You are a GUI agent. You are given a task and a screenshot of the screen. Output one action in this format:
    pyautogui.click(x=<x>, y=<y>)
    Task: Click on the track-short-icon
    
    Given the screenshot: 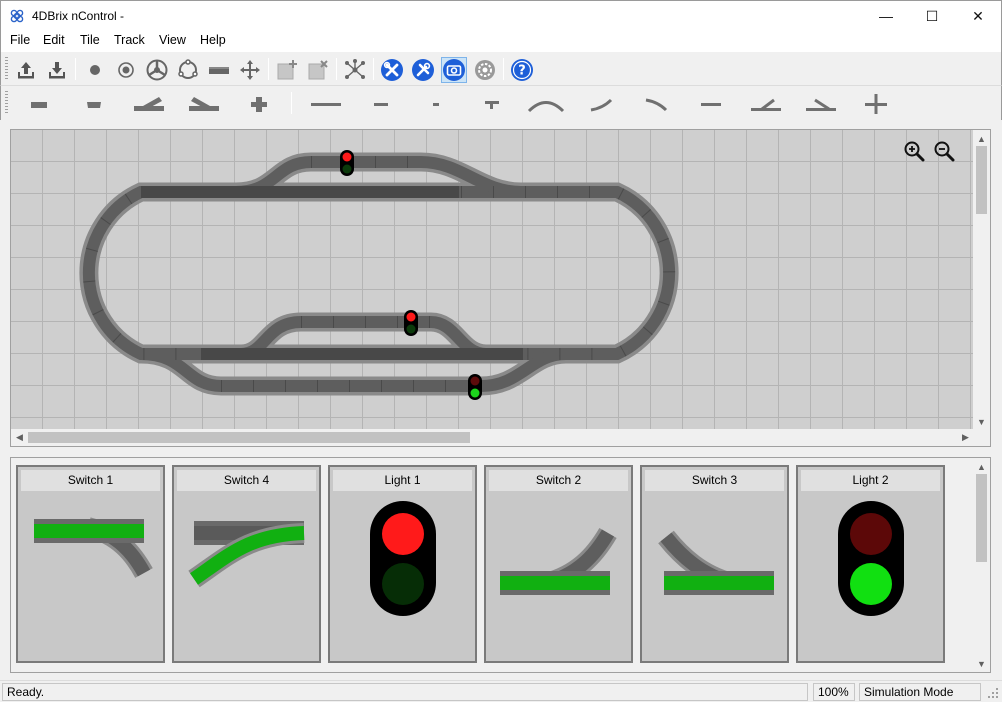 What is the action you would take?
    pyautogui.click(x=436, y=104)
    